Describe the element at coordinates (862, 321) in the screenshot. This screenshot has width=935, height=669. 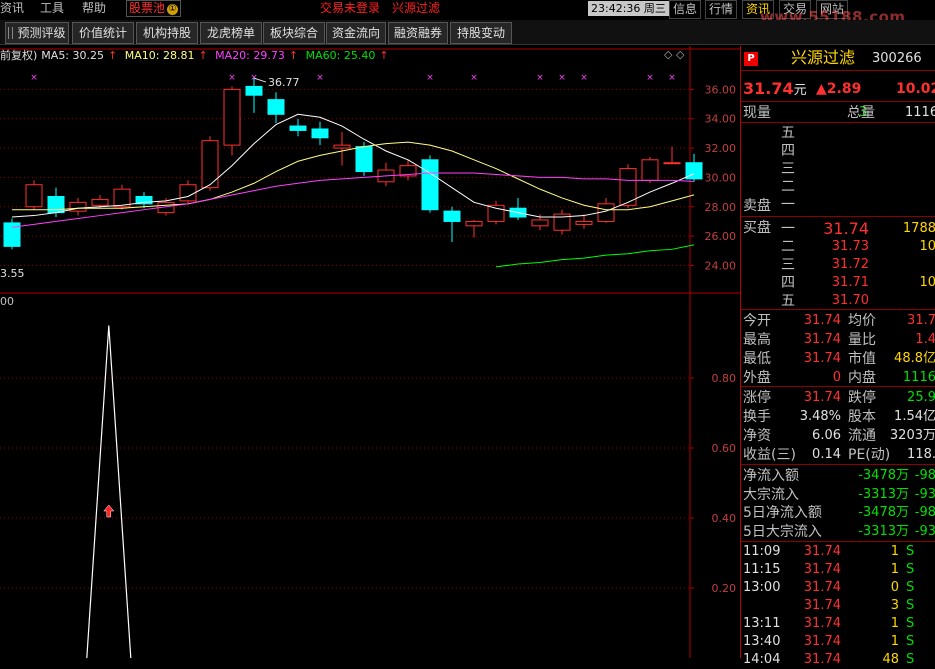
I see `stat-label: 均价` at that location.